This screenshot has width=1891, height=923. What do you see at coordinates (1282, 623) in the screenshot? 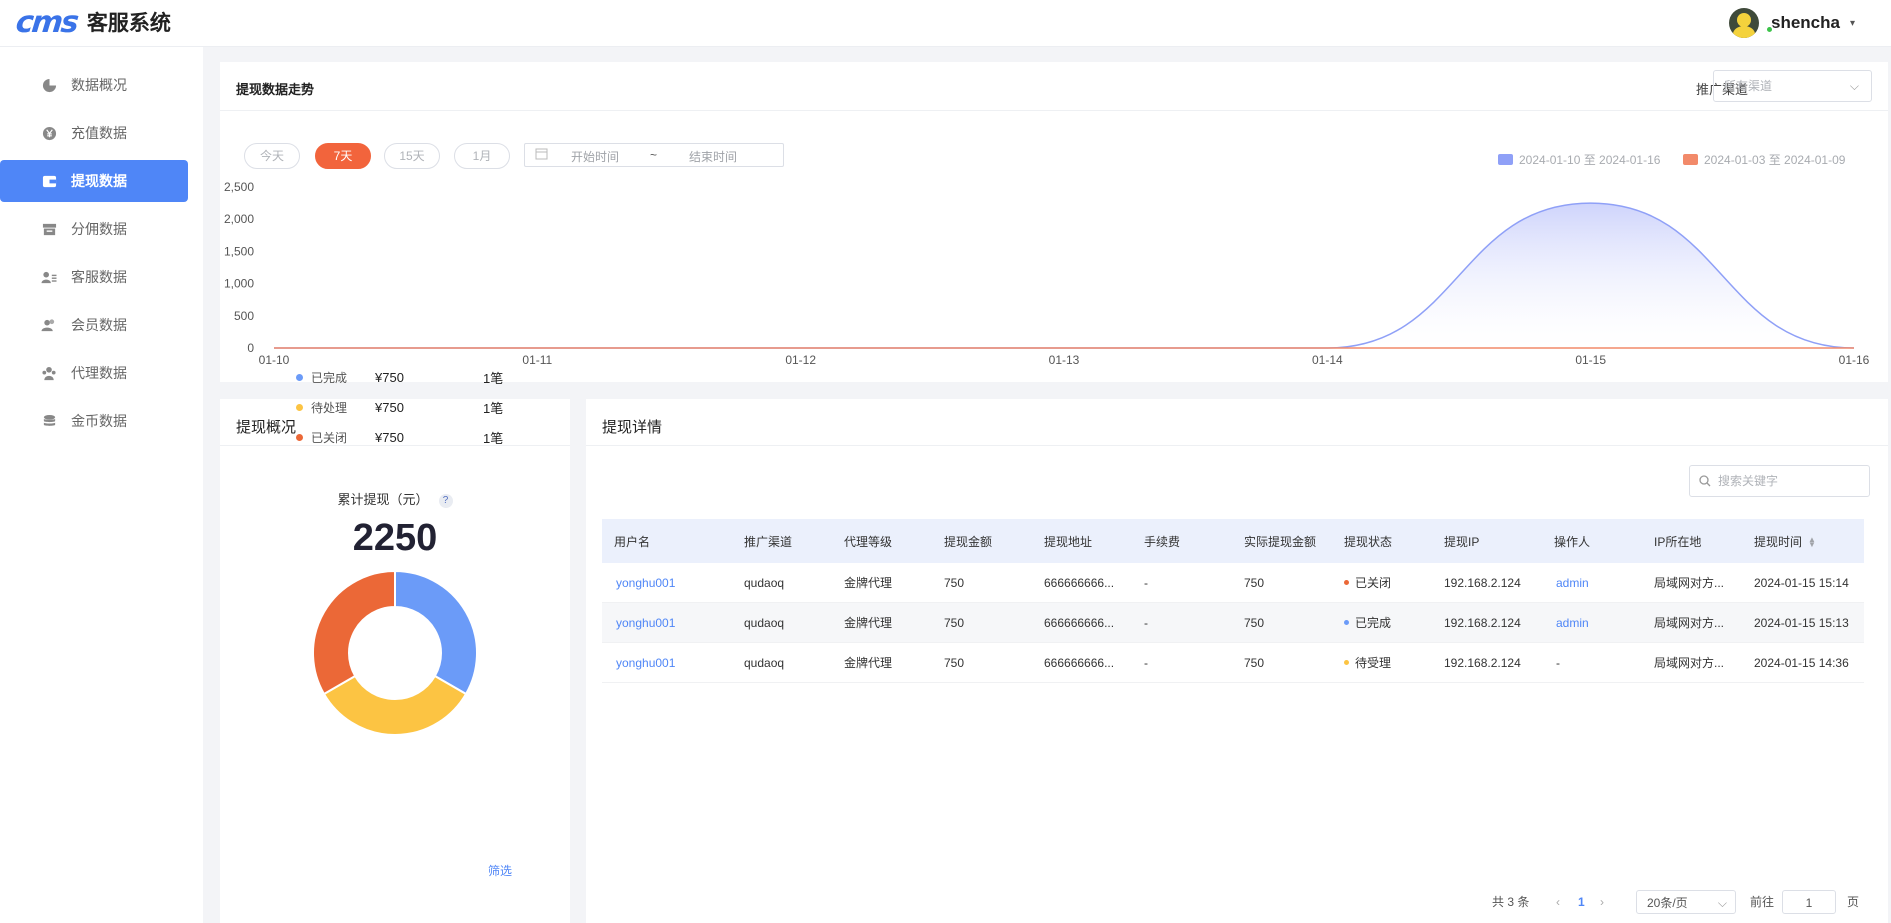
I see `cell-actual: 750` at bounding box center [1282, 623].